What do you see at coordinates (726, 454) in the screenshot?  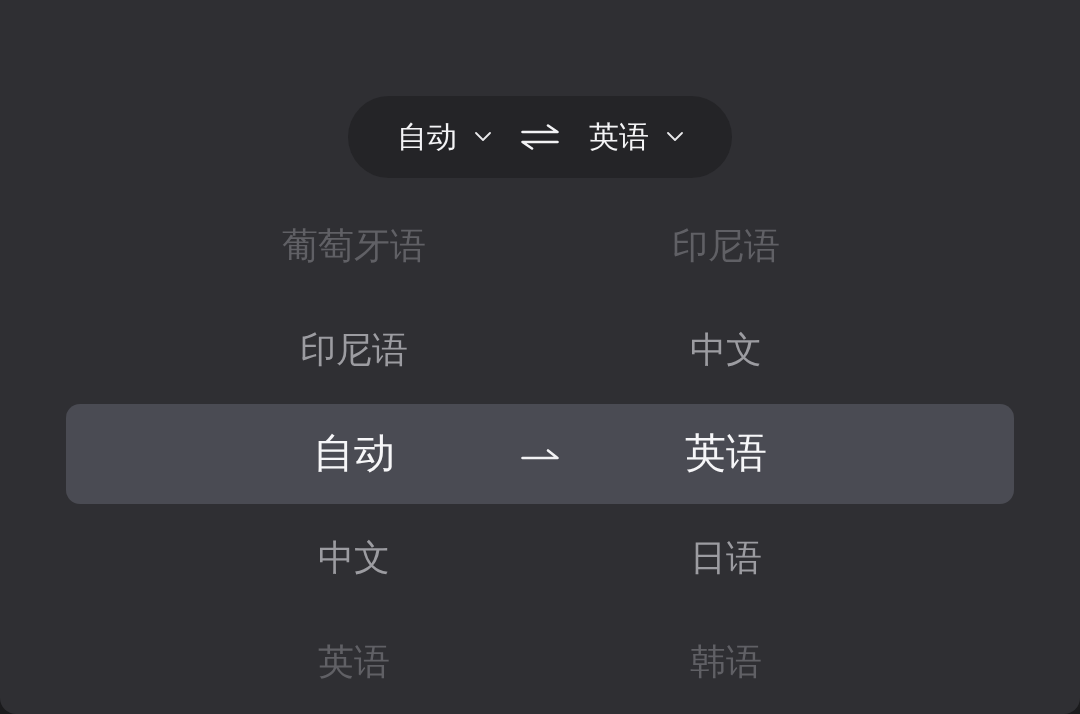 I see `target-language-option: 英语` at bounding box center [726, 454].